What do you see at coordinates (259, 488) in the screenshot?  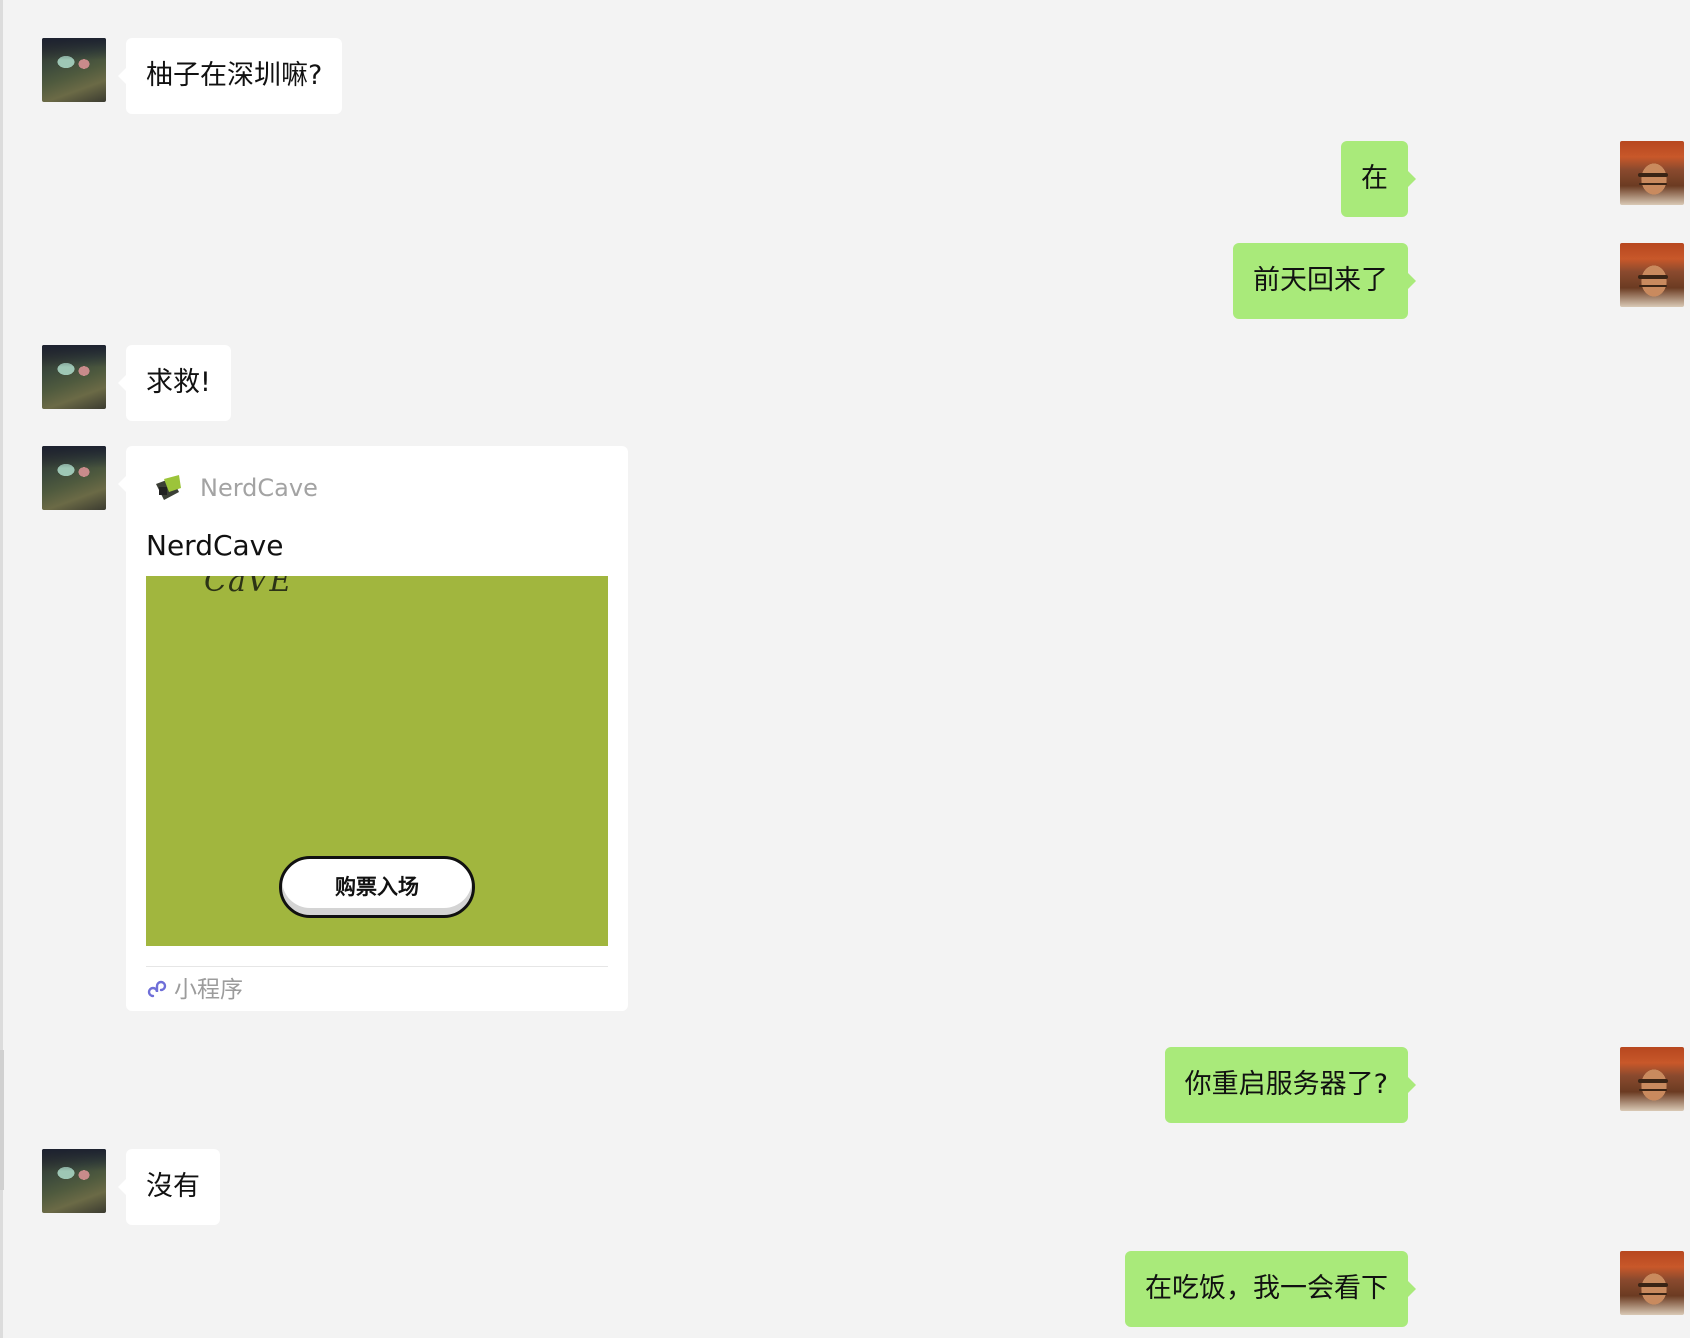 I see `card-source-name: NerdCave` at bounding box center [259, 488].